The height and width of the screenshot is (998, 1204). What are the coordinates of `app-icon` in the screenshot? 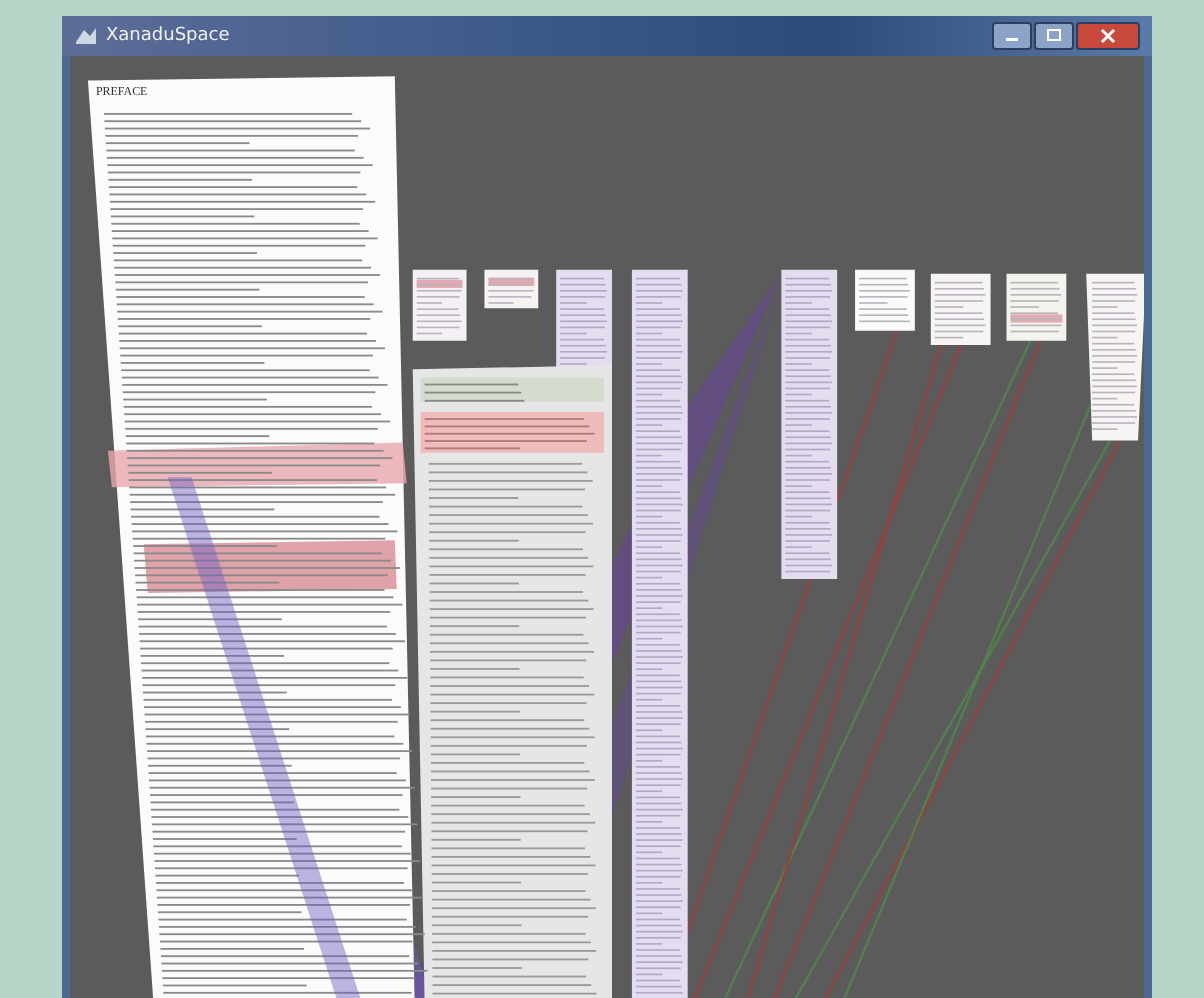 It's located at (86, 36).